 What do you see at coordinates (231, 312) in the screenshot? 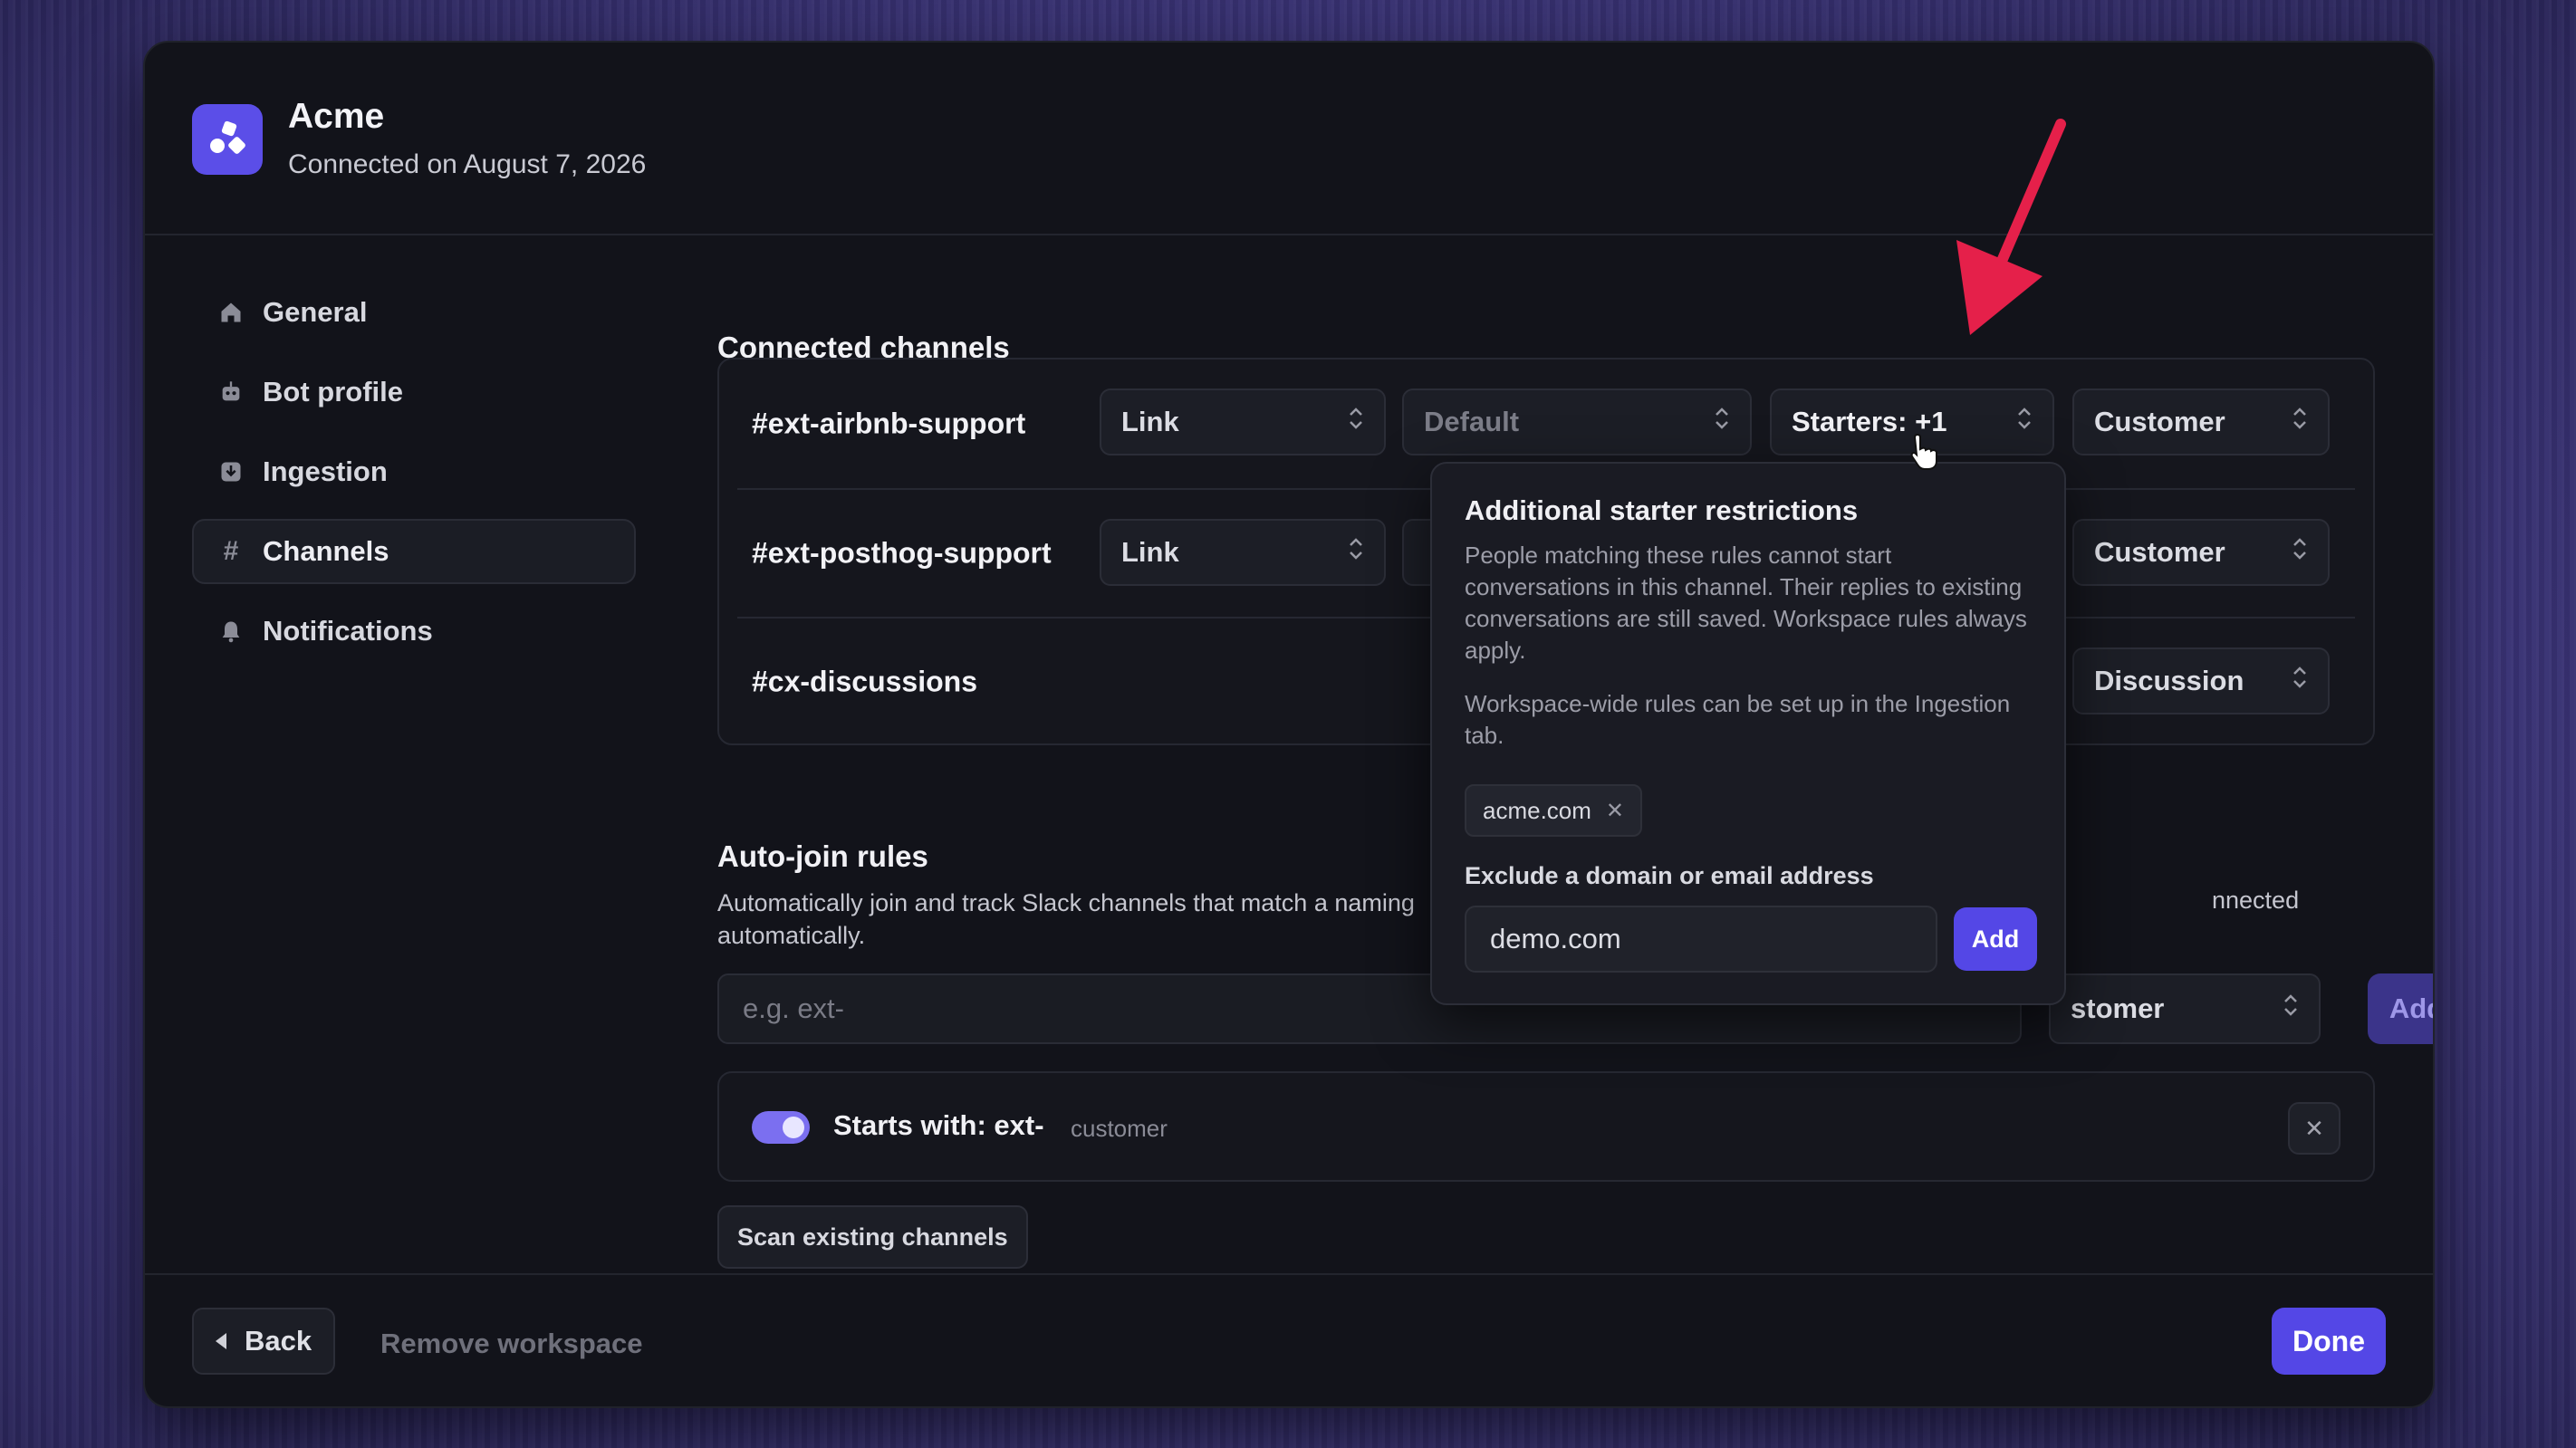
I see `home-icon` at bounding box center [231, 312].